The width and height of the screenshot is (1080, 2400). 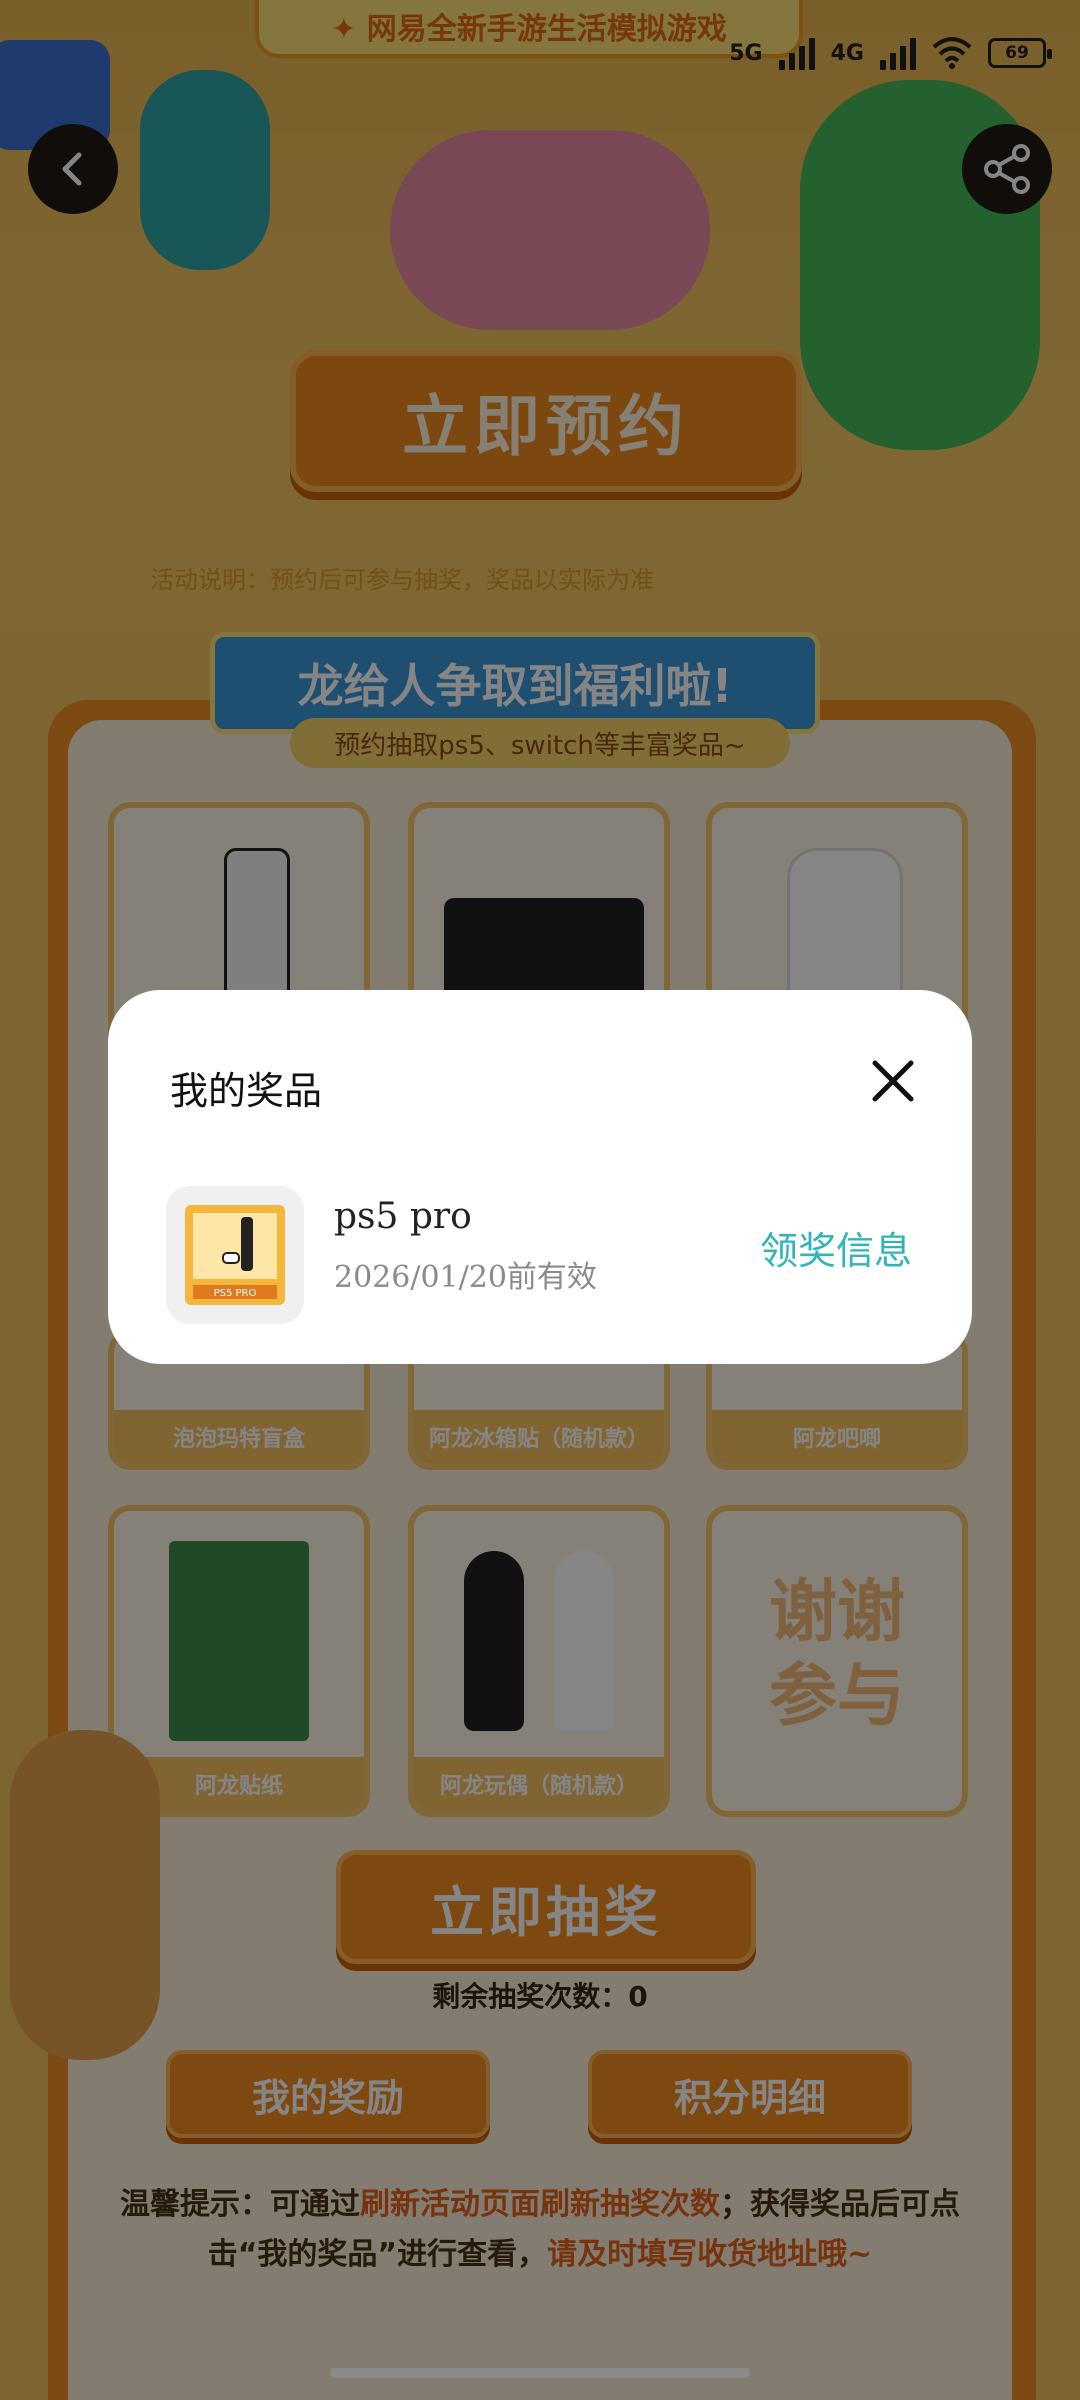 I want to click on close-button, so click(x=893, y=1081).